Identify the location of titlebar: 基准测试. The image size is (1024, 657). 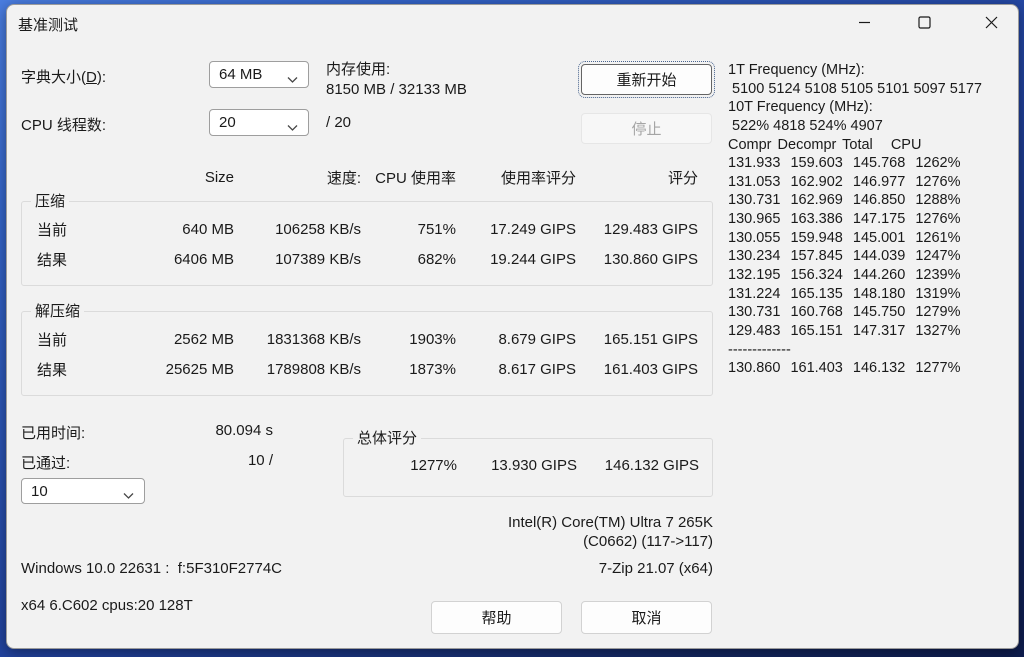
(512, 24).